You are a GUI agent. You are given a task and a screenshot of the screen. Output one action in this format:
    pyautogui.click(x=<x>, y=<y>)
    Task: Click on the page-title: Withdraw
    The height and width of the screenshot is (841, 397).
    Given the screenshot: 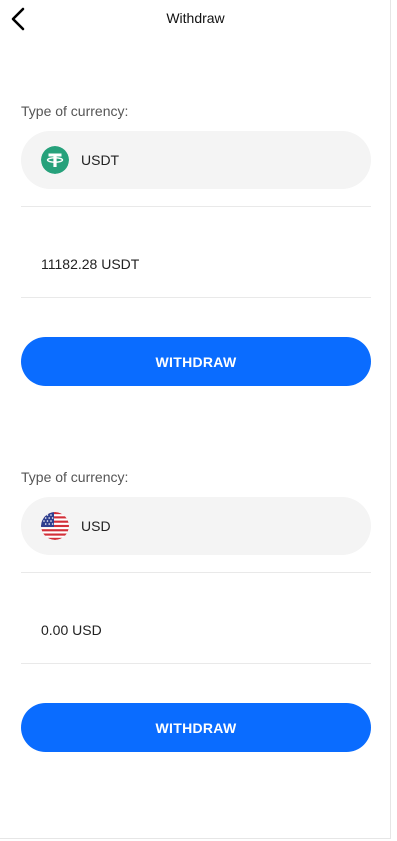 What is the action you would take?
    pyautogui.click(x=195, y=18)
    